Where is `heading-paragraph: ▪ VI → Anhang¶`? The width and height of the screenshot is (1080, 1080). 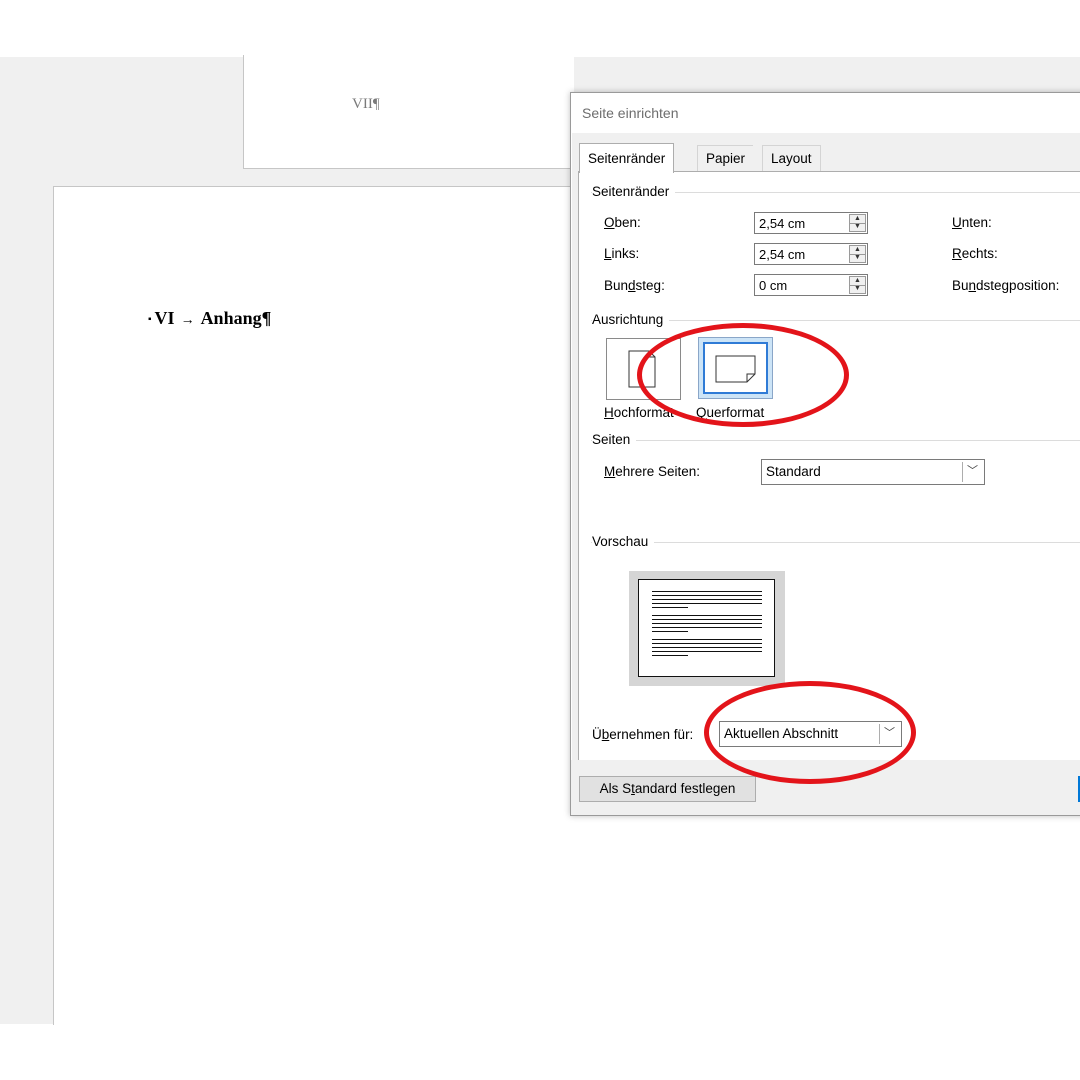
heading-paragraph: ▪ VI → Anhang¶ is located at coordinates (209, 318).